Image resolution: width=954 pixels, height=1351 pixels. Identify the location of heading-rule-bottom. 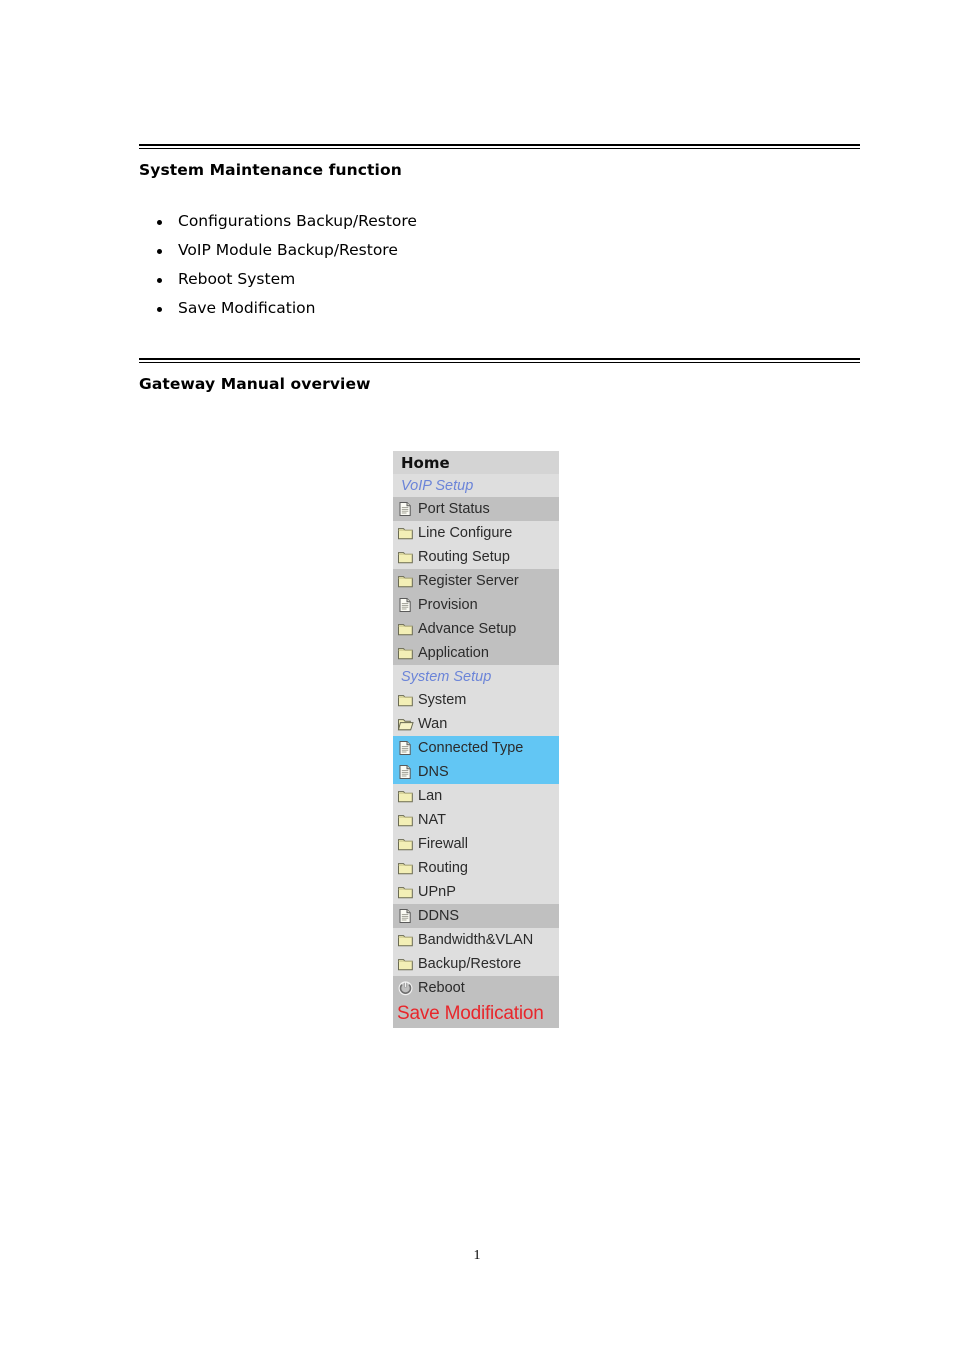
(499, 360).